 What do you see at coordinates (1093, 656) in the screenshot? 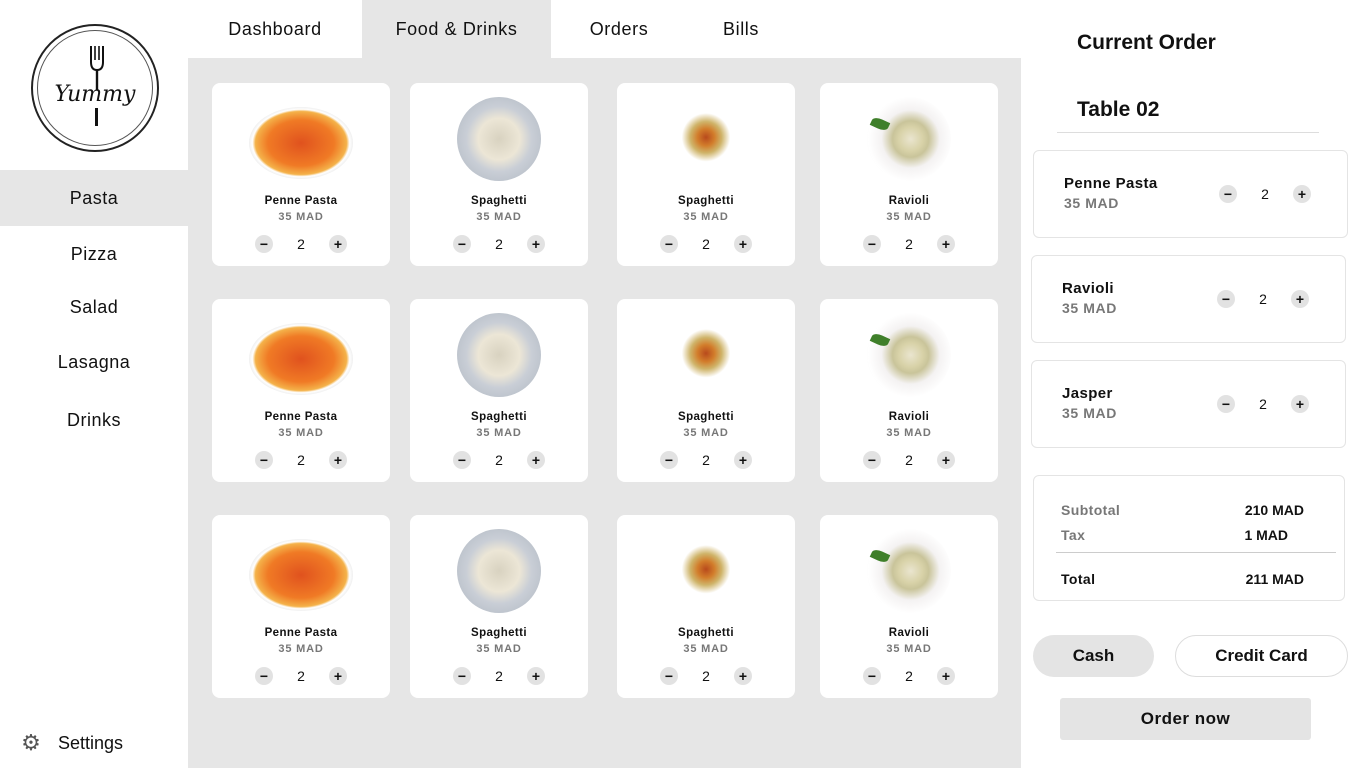
I see `cash-button: Cash` at bounding box center [1093, 656].